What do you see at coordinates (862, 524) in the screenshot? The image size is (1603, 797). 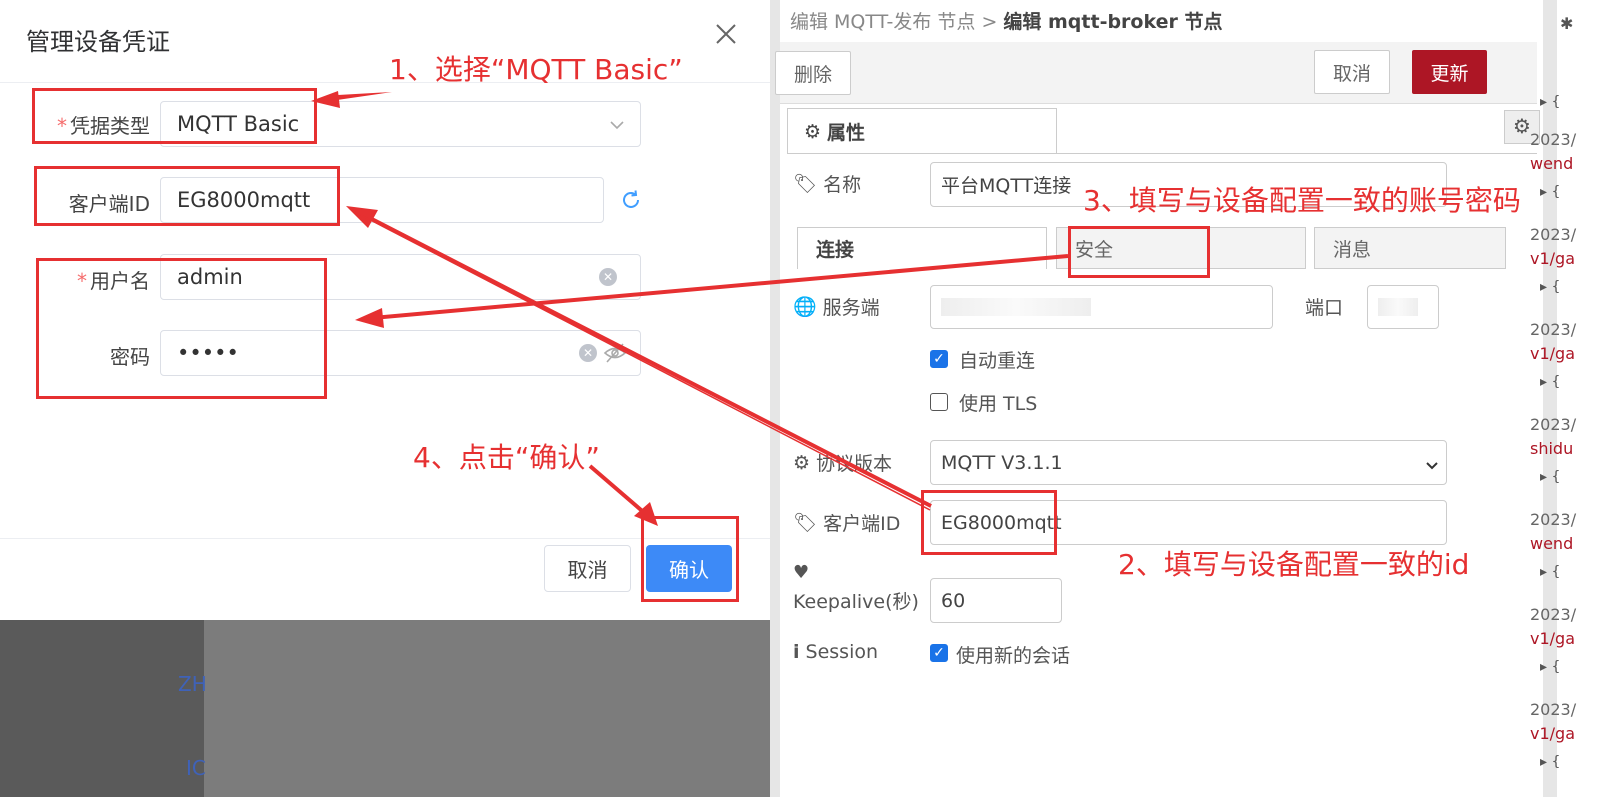 I see `editor-client-id-label-text: 客户端ID` at bounding box center [862, 524].